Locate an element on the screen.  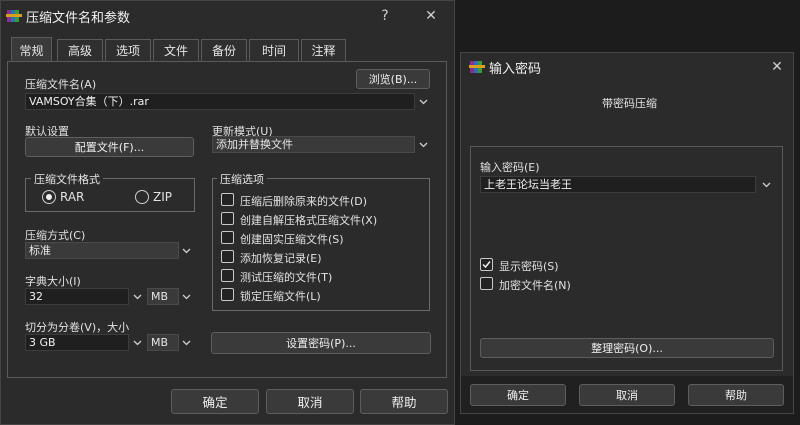
main-close-button: ✕ is located at coordinates (431, 16).